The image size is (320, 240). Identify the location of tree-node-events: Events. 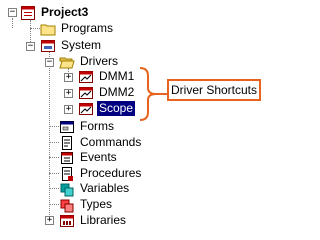
(89, 157).